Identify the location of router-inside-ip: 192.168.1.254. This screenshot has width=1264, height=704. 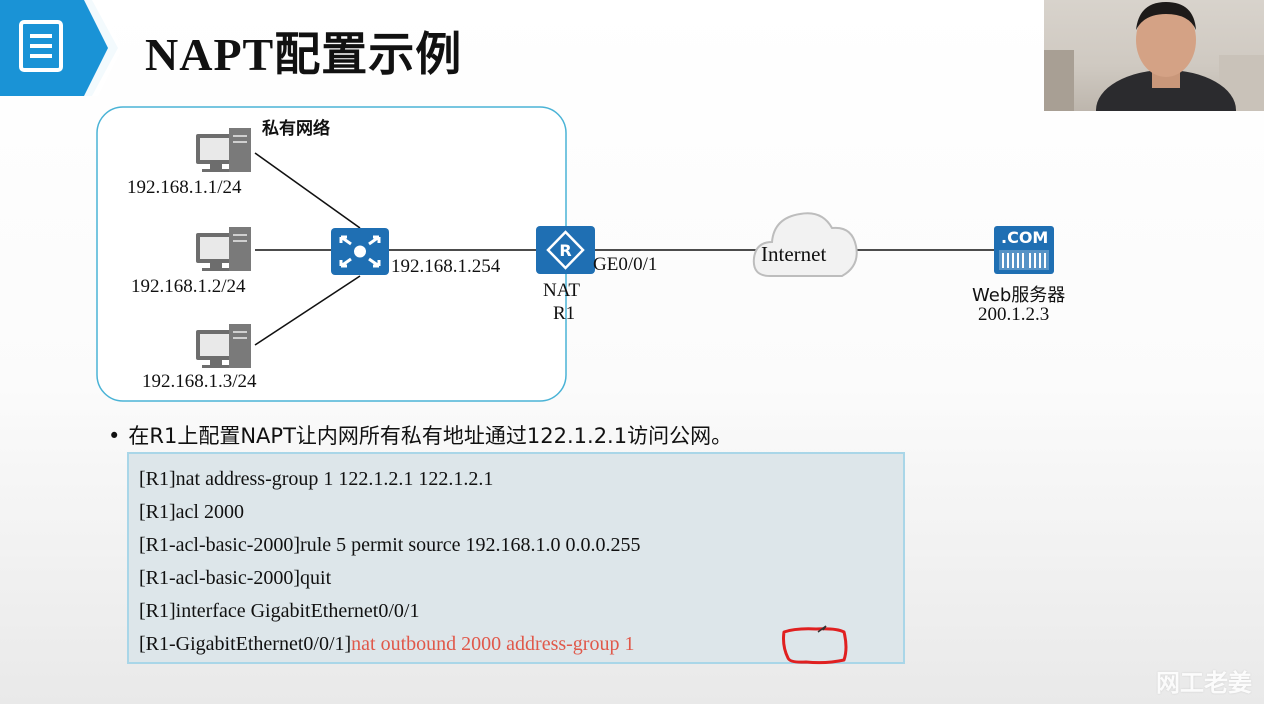
(446, 266).